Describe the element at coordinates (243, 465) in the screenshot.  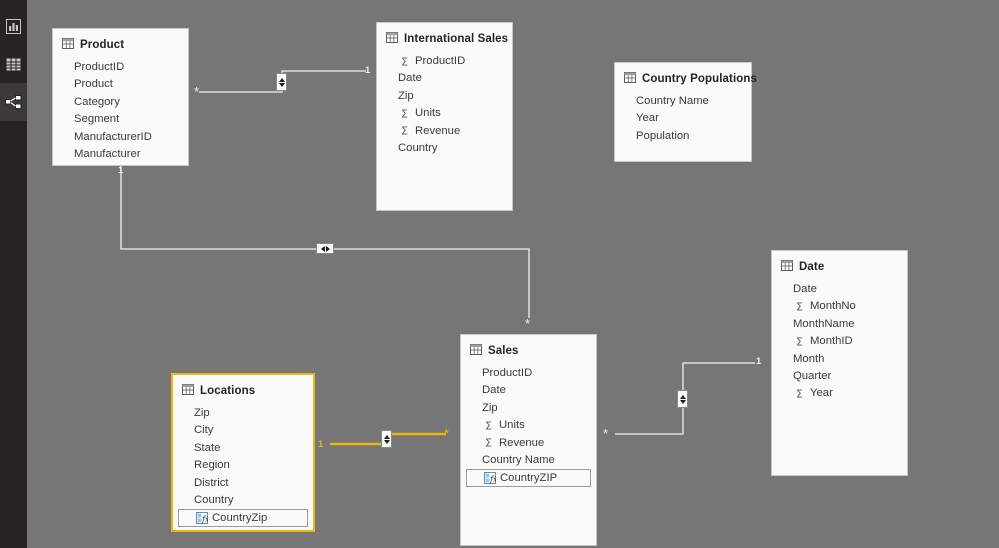
I see `field-row: Region` at that location.